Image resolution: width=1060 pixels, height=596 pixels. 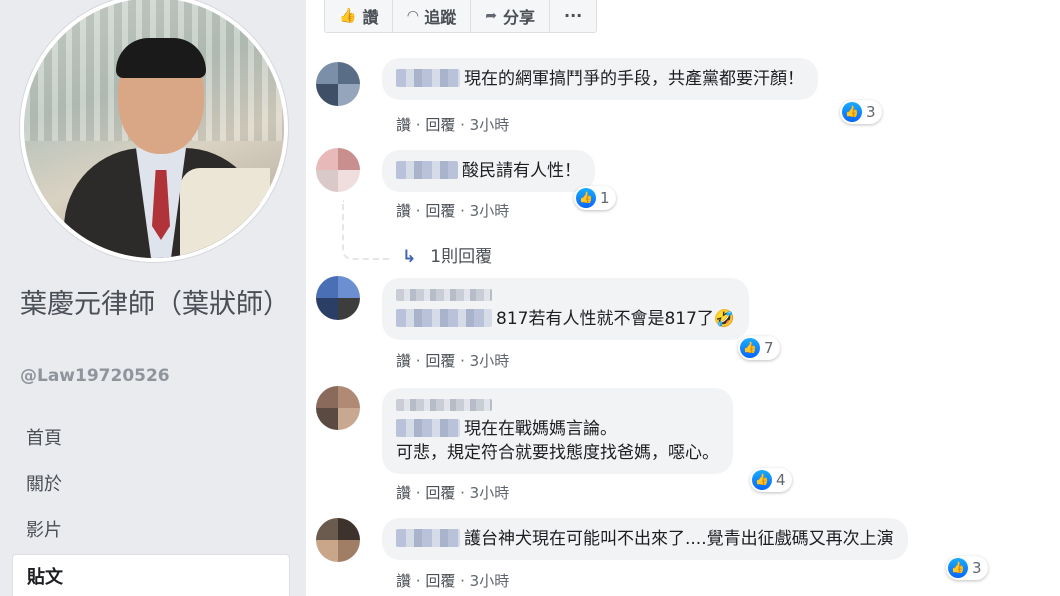 I want to click on nav-item-posts: 貼文, so click(x=151, y=575).